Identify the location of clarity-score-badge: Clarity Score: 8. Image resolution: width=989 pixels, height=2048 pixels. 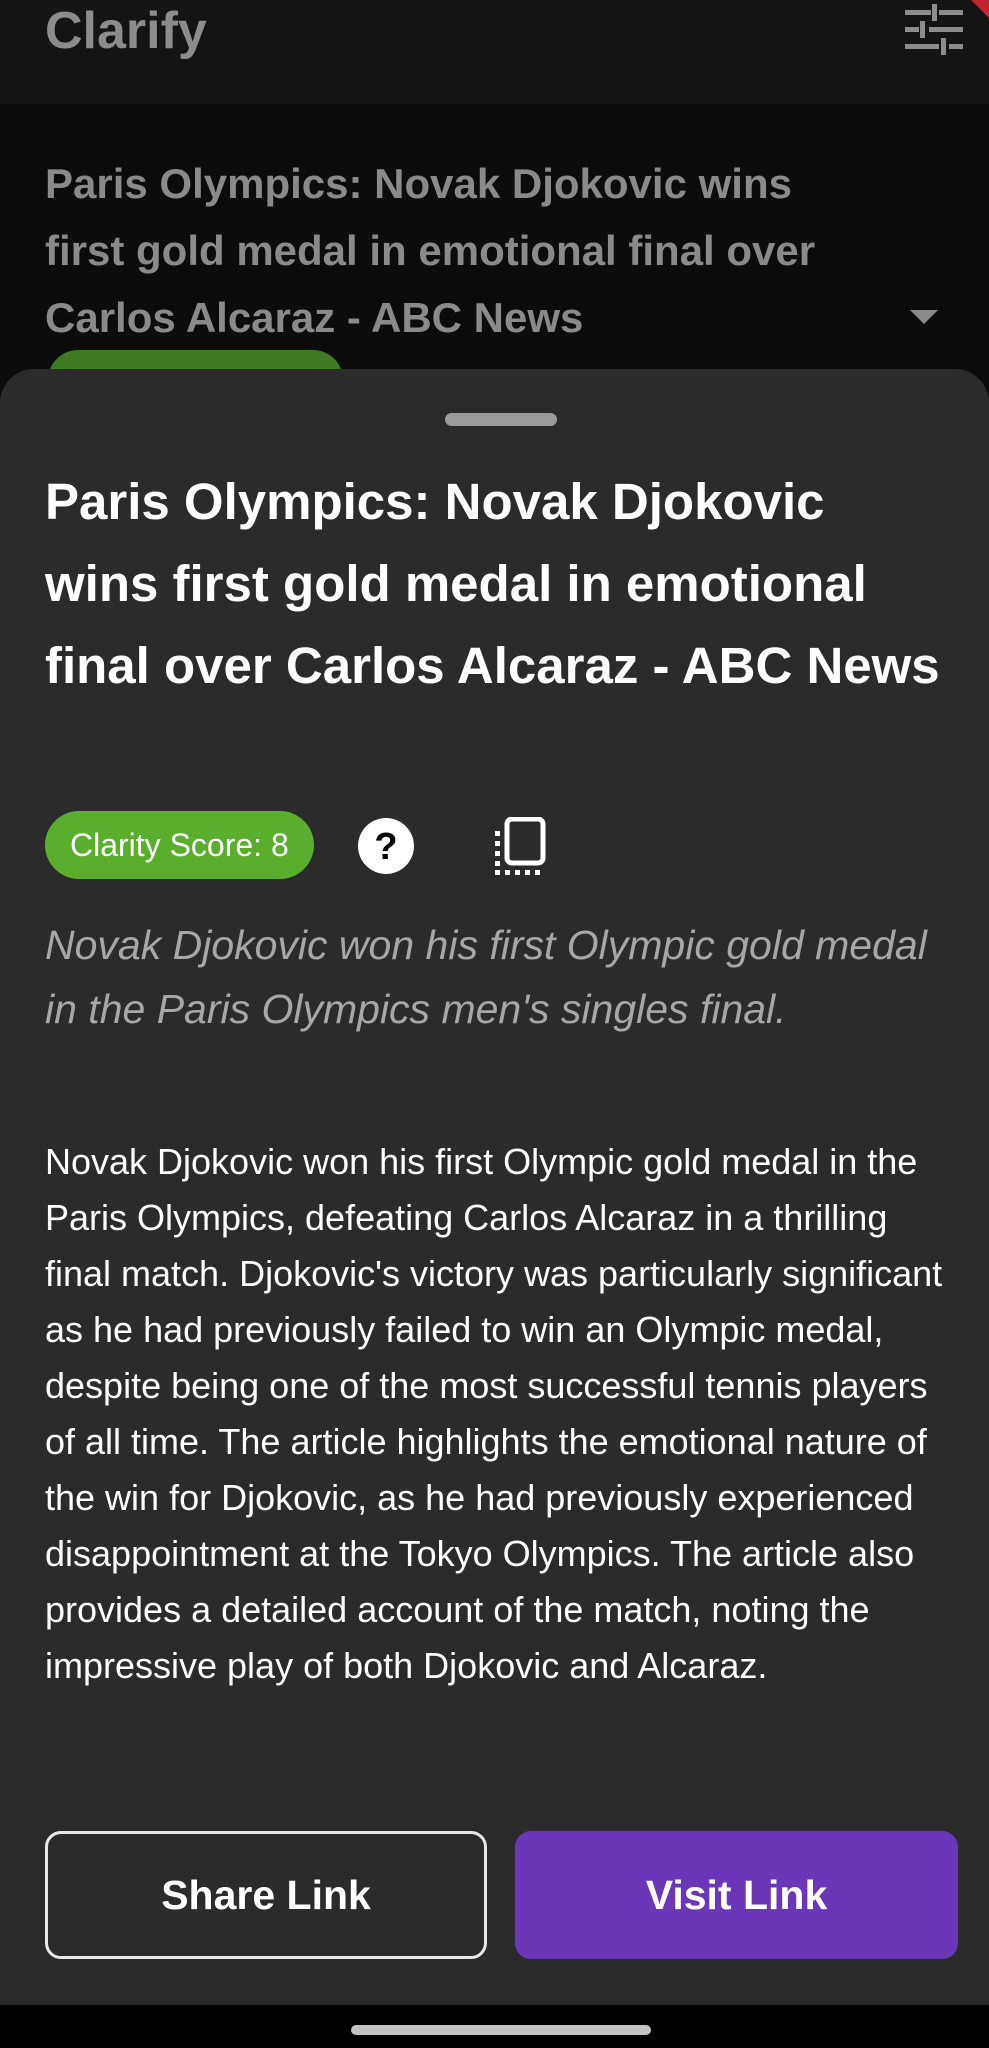
(179, 845).